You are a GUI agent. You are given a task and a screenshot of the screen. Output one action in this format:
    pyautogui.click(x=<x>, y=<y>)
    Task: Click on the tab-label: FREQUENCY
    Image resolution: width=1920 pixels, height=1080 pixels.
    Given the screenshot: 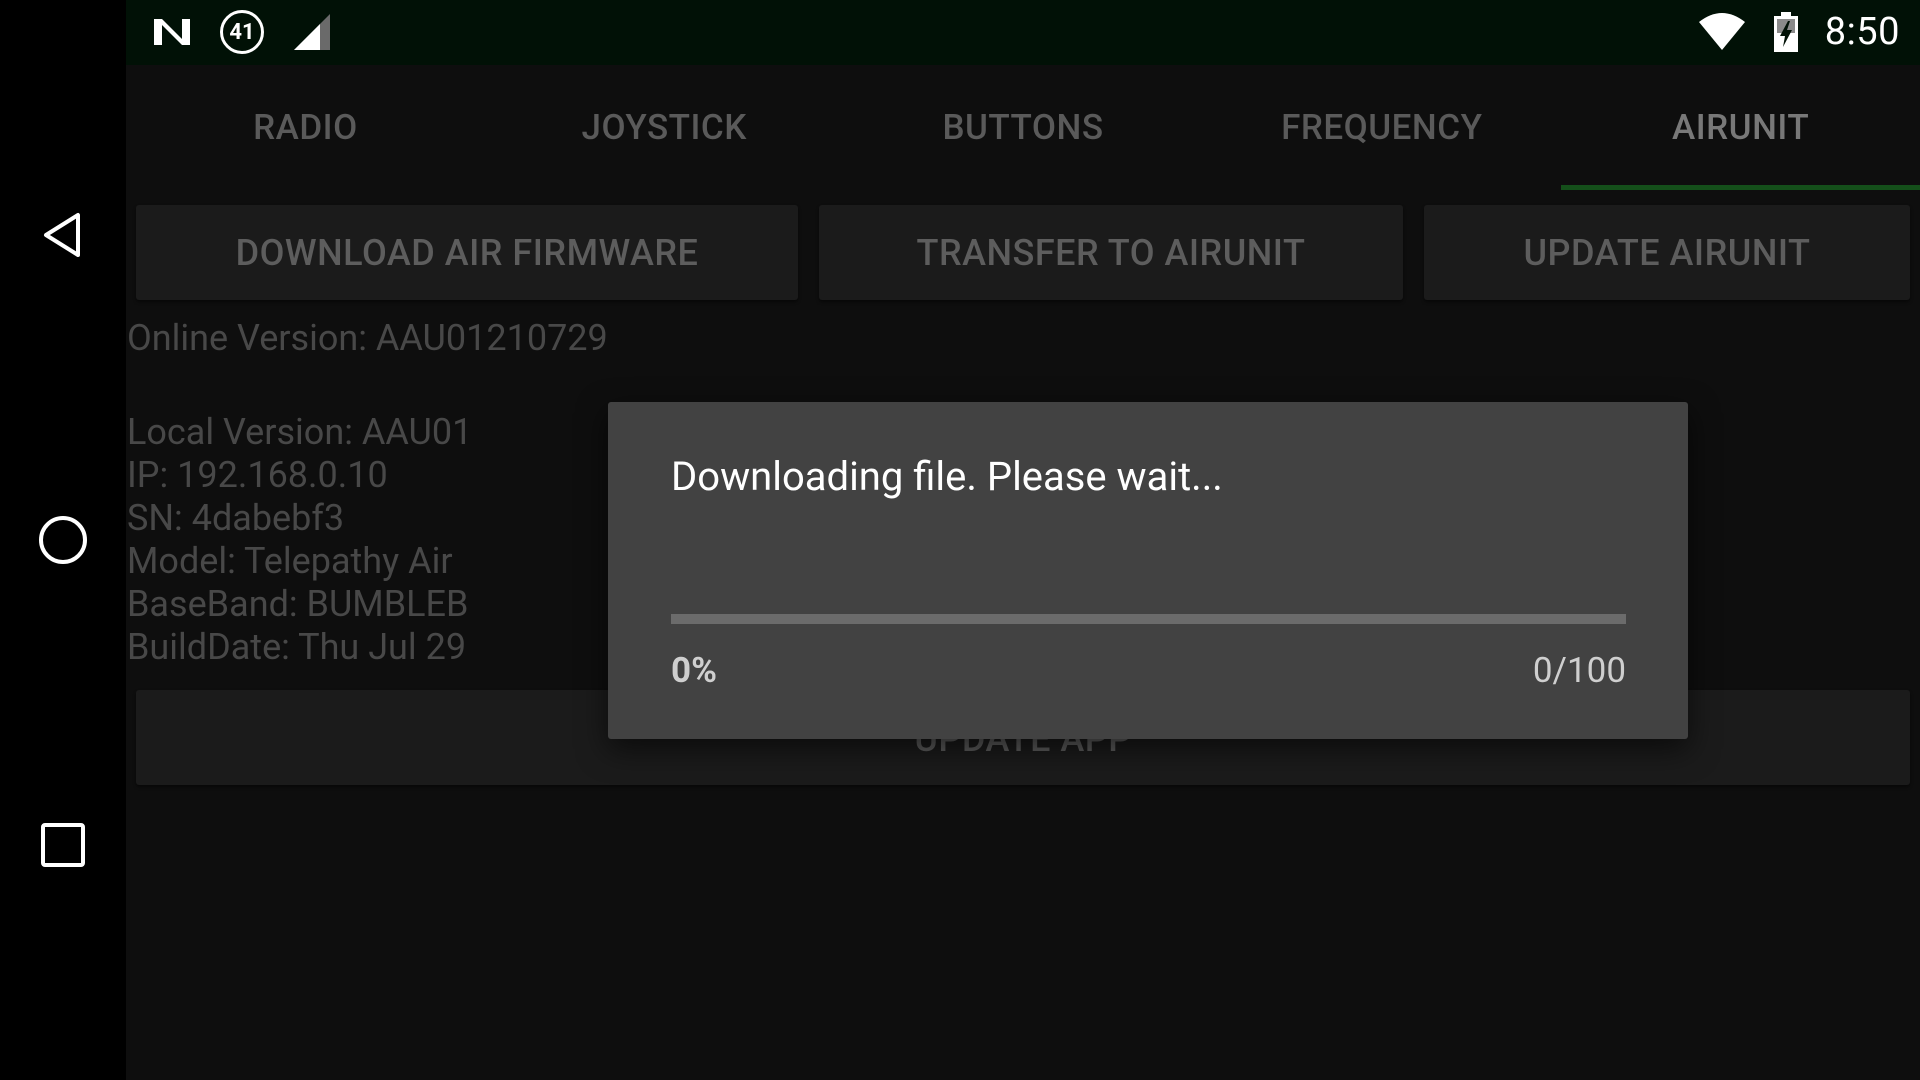 What is the action you would take?
    pyautogui.click(x=1382, y=127)
    